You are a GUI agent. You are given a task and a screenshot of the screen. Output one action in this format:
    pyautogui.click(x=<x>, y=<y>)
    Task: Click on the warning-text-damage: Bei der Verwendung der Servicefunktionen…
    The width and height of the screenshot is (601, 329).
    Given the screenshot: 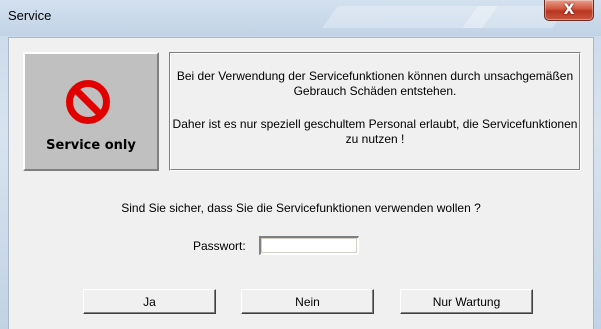 What is the action you would take?
    pyautogui.click(x=375, y=83)
    